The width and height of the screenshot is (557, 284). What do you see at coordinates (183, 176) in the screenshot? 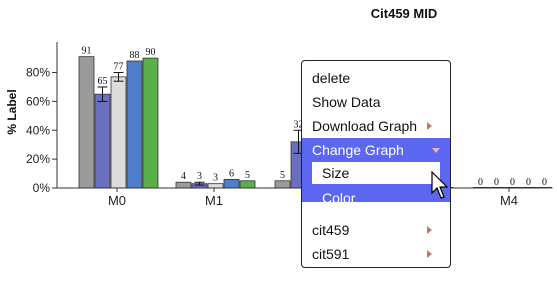
I see `data-label: 4` at bounding box center [183, 176].